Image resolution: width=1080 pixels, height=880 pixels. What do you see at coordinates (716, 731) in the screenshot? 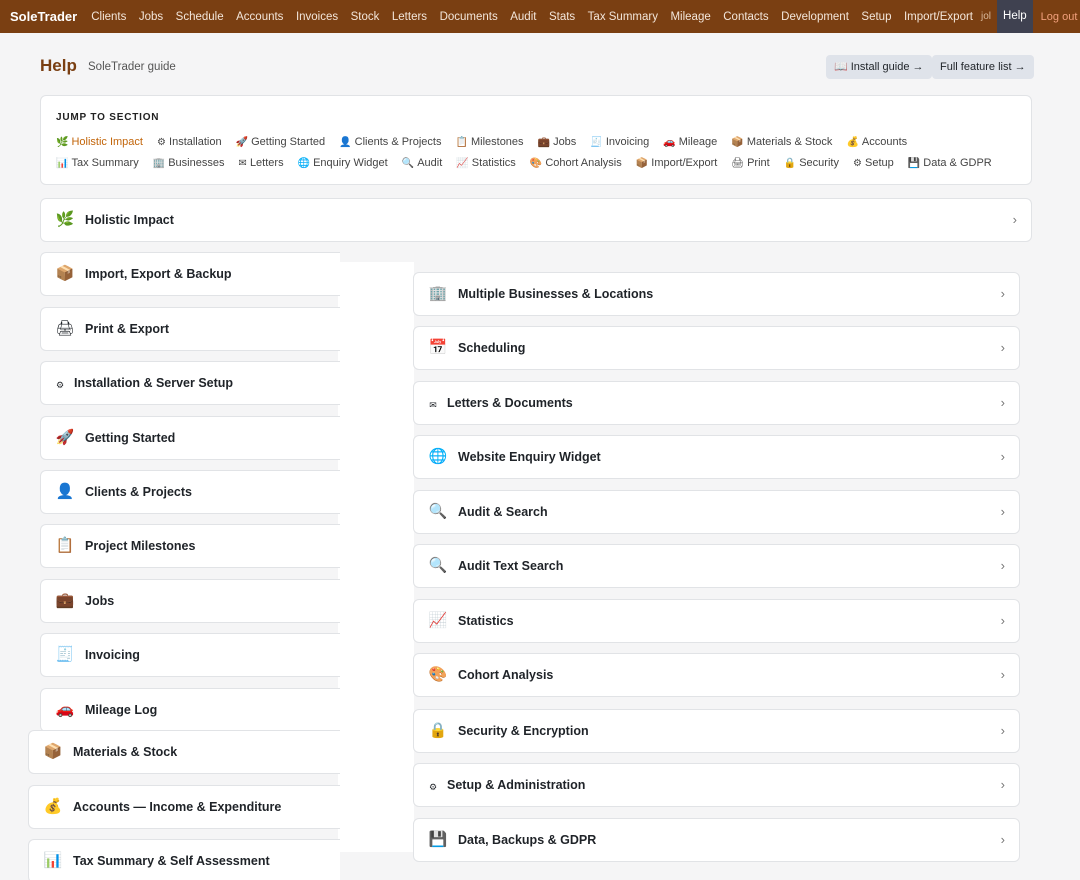
I see `section-card: 🔒 Security & Encryption ›` at bounding box center [716, 731].